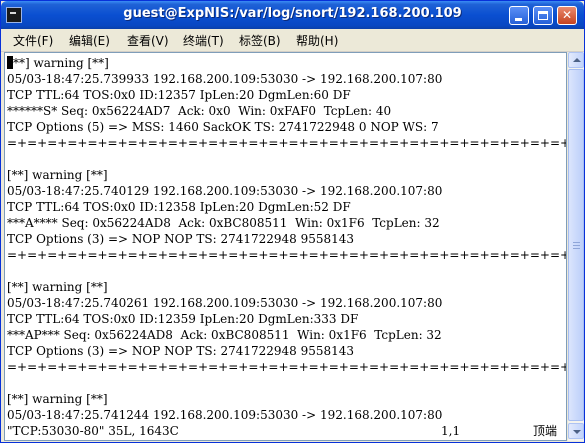 Image resolution: width=585 pixels, height=443 pixels. Describe the element at coordinates (518, 19) in the screenshot. I see `minimize-icon` at that location.